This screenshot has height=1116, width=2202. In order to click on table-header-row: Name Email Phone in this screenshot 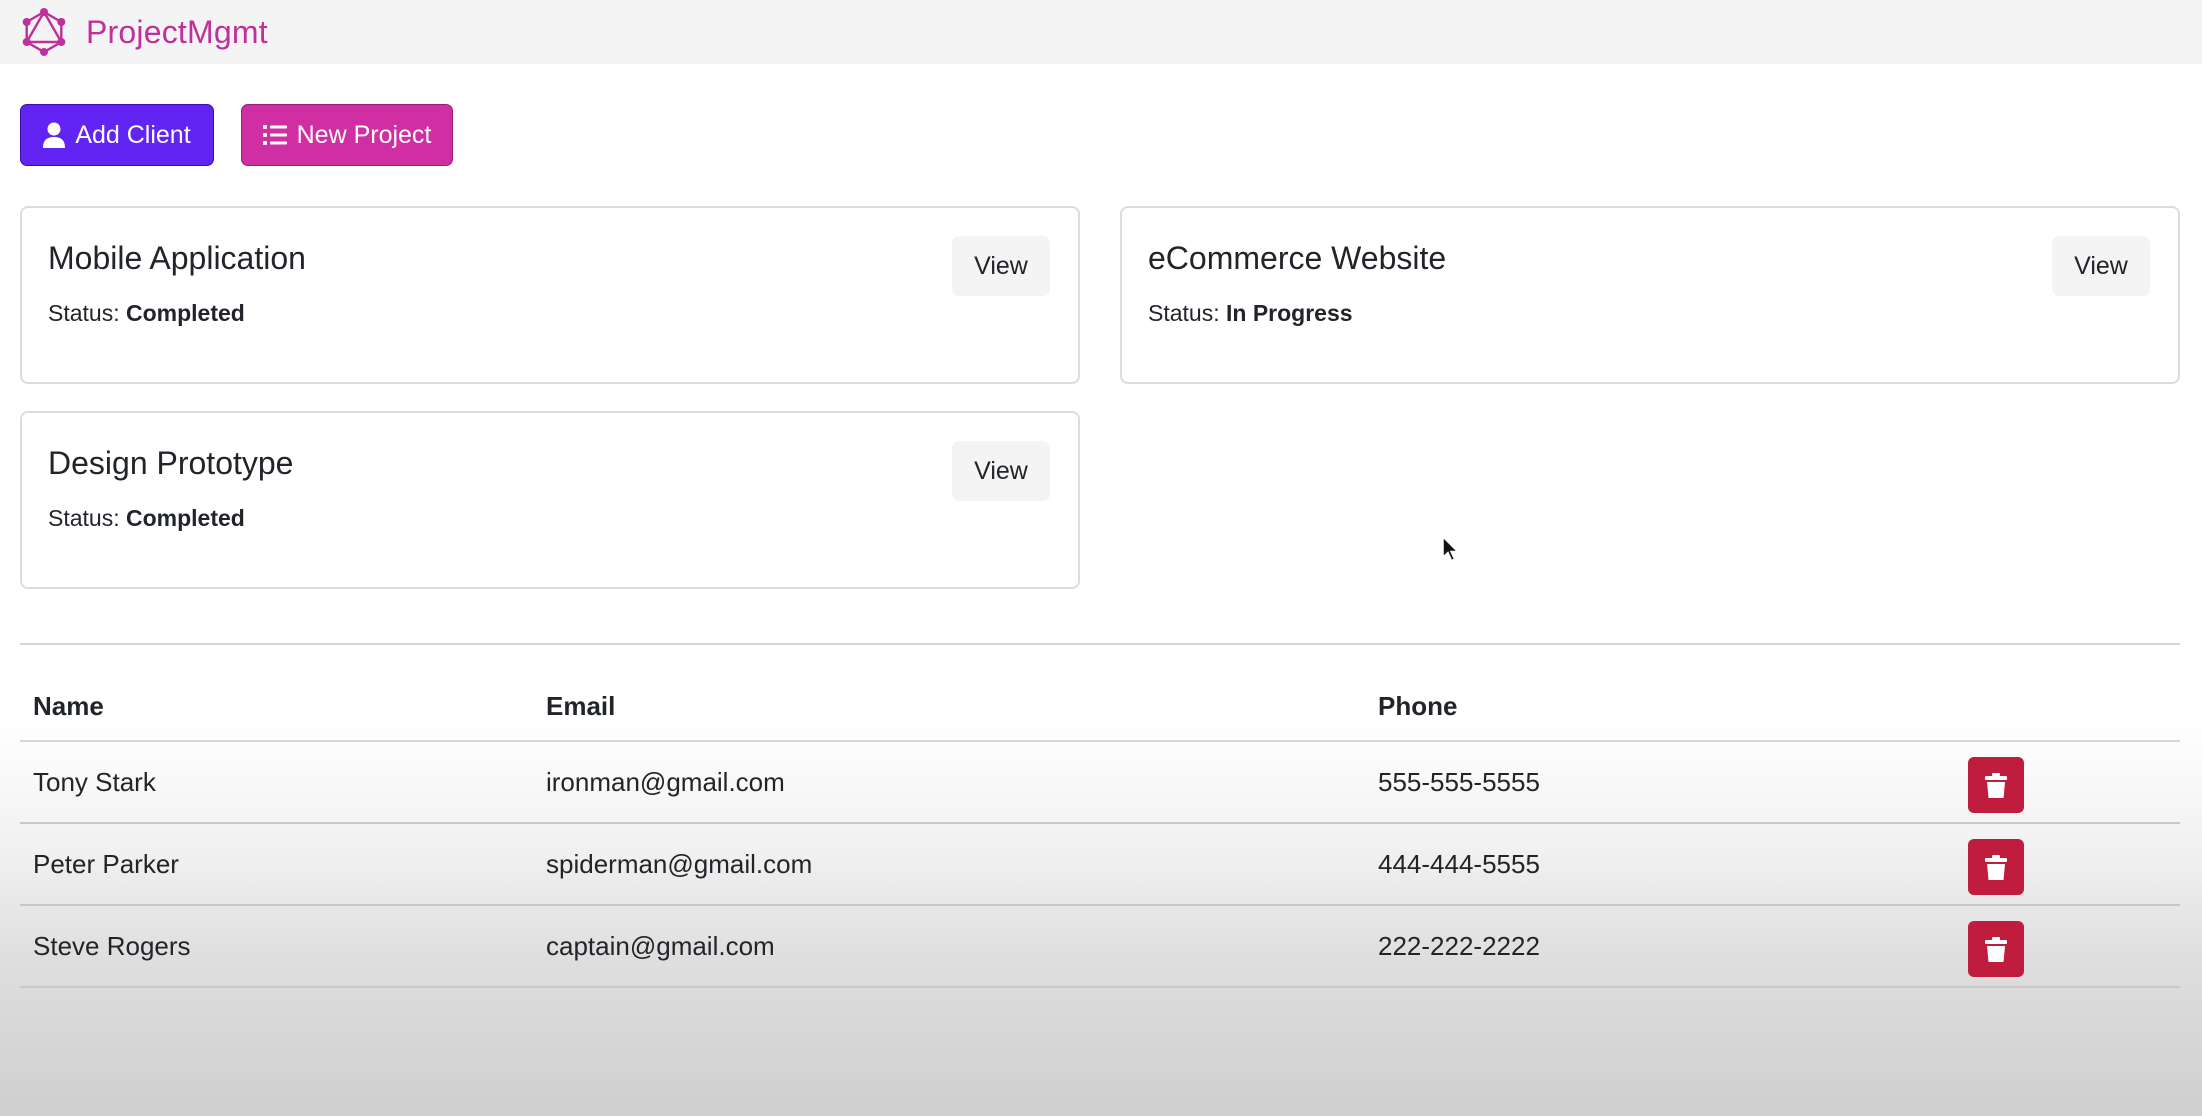, I will do `click(1100, 707)`.